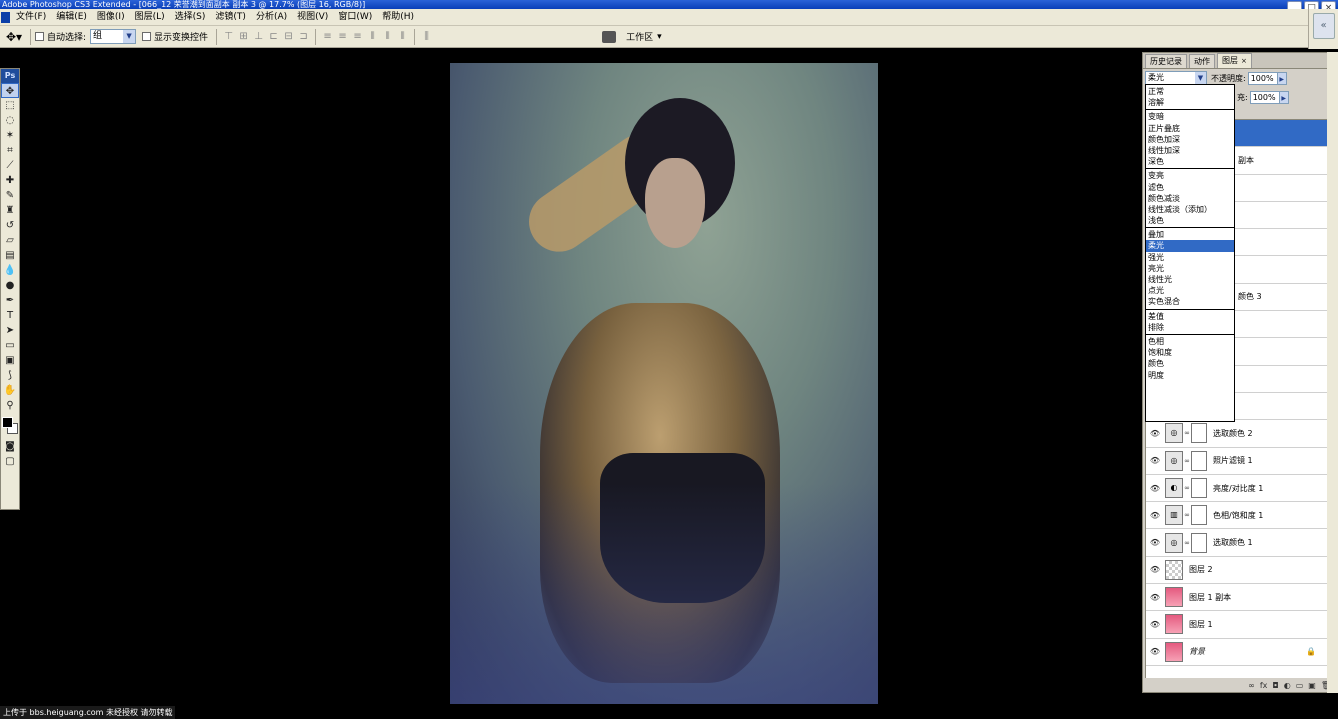 The height and width of the screenshot is (719, 1338). What do you see at coordinates (1190, 301) in the screenshot?
I see `blend-option: 实色混合` at bounding box center [1190, 301].